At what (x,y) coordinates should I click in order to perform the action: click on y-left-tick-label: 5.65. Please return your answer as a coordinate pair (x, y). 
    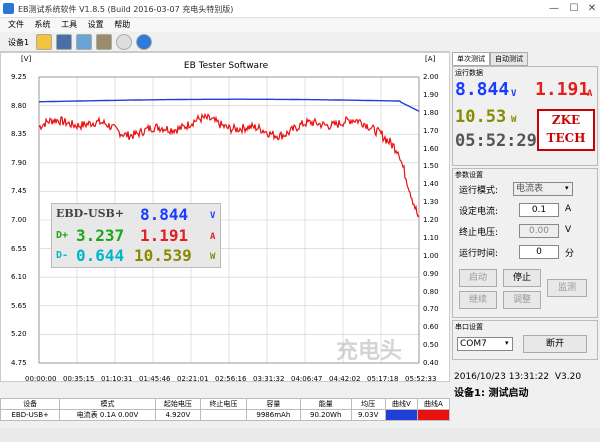
    Looking at the image, I should click on (19, 305).